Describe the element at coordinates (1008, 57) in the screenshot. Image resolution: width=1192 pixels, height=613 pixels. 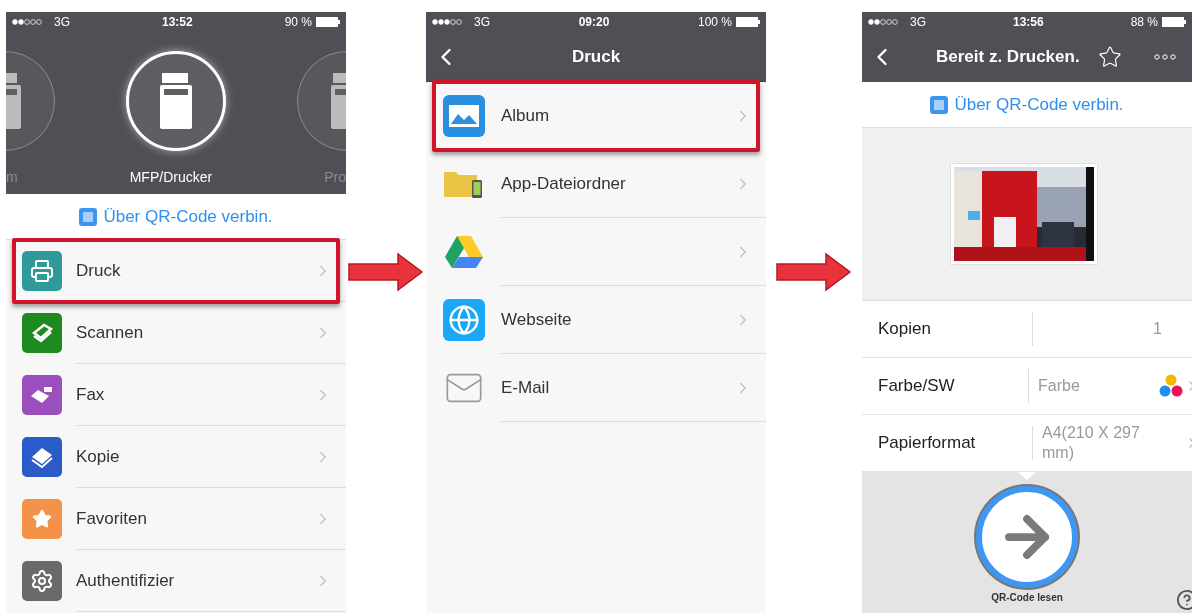
I see `screen-title: Bereit z. Drucken.` at that location.